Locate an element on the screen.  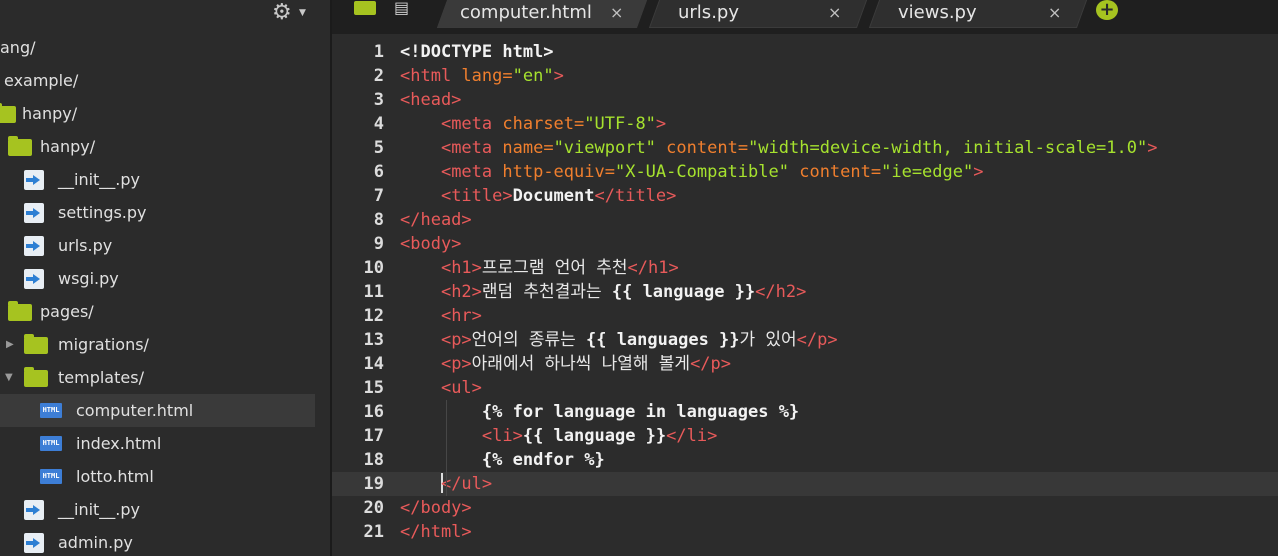
tree-item: ▶ migrations/ is located at coordinates (165, 344).